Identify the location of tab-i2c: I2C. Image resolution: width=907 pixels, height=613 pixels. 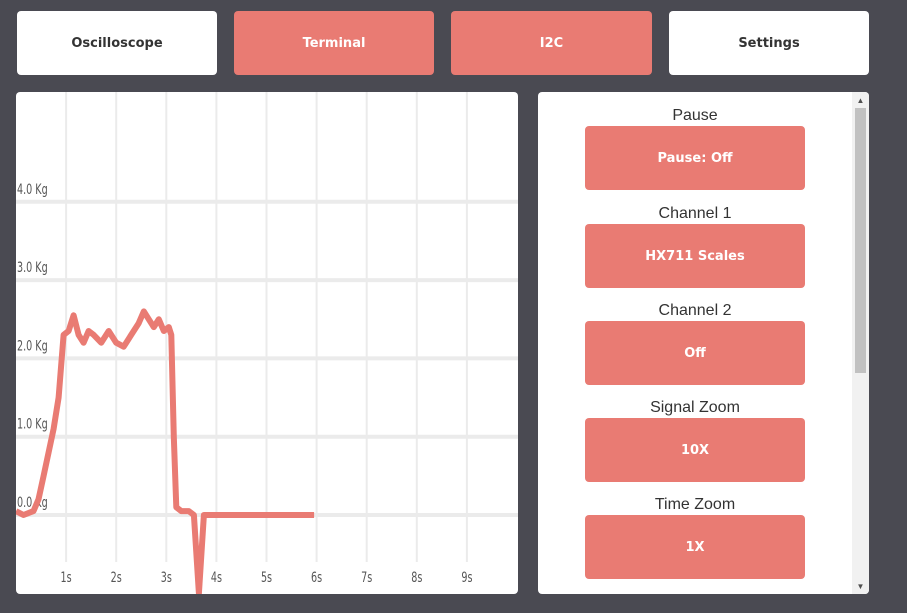
(551, 43).